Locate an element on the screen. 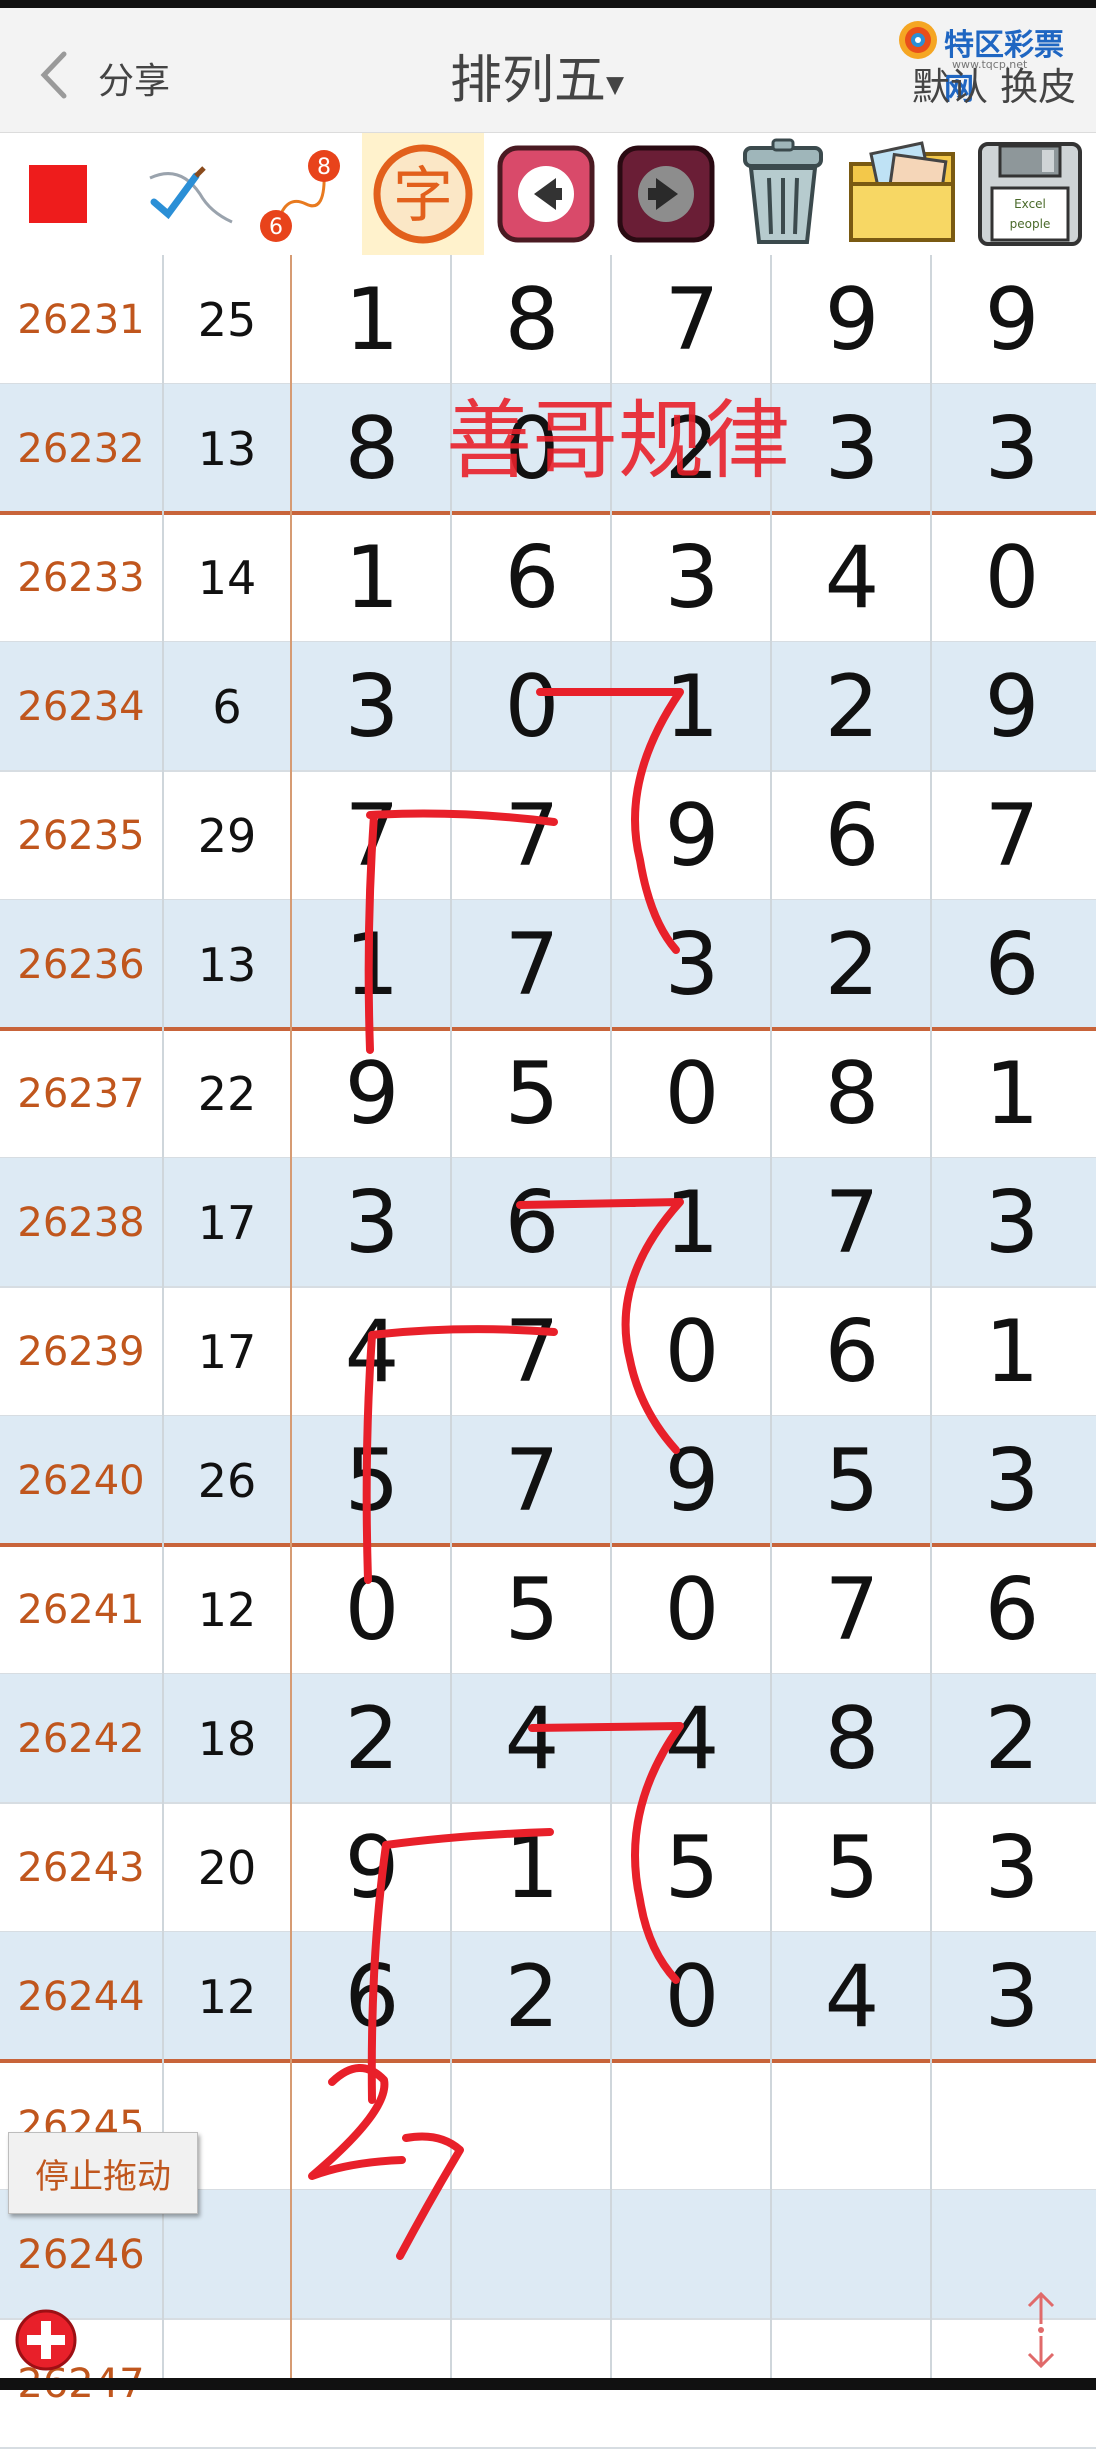 This screenshot has height=2449, width=1096. draw-digit-pos-3: 2 is located at coordinates (692, 448).